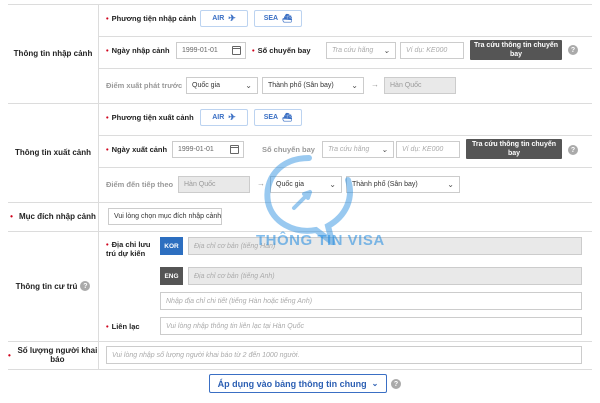  What do you see at coordinates (361, 50) in the screenshot?
I see `entry-airline-select: Tra cứu hãng ⌄` at bounding box center [361, 50].